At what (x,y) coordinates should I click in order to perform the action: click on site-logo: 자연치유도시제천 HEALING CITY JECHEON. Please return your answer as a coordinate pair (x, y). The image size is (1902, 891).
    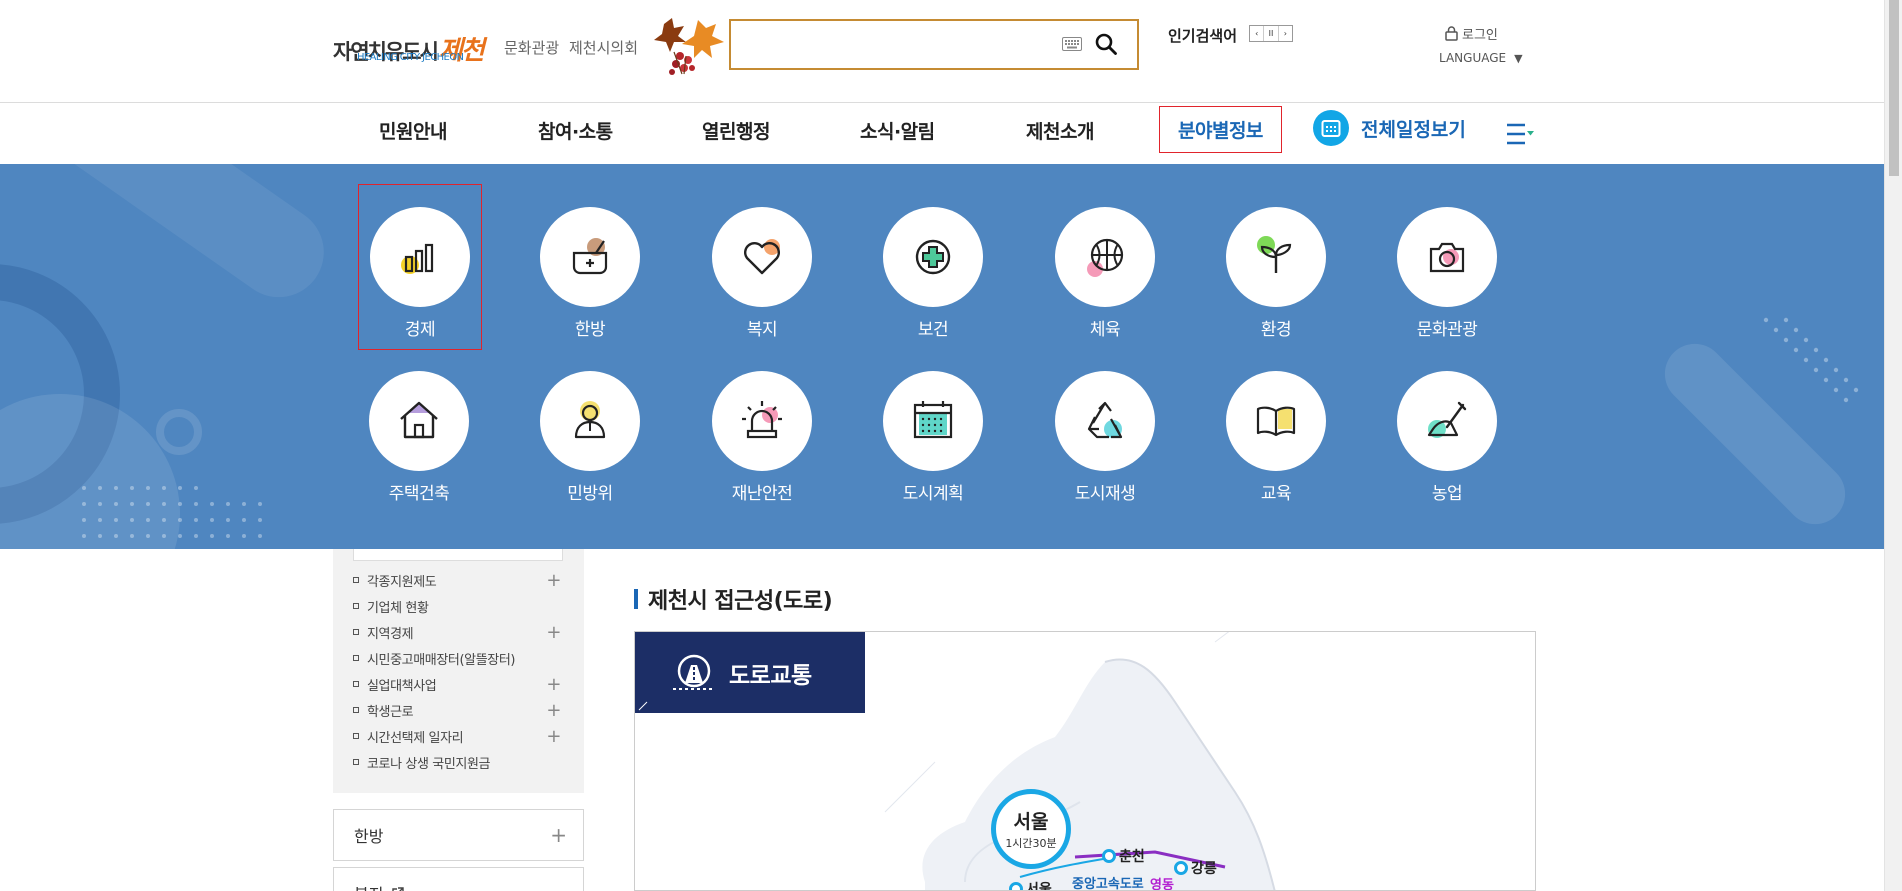
    Looking at the image, I should click on (413, 45).